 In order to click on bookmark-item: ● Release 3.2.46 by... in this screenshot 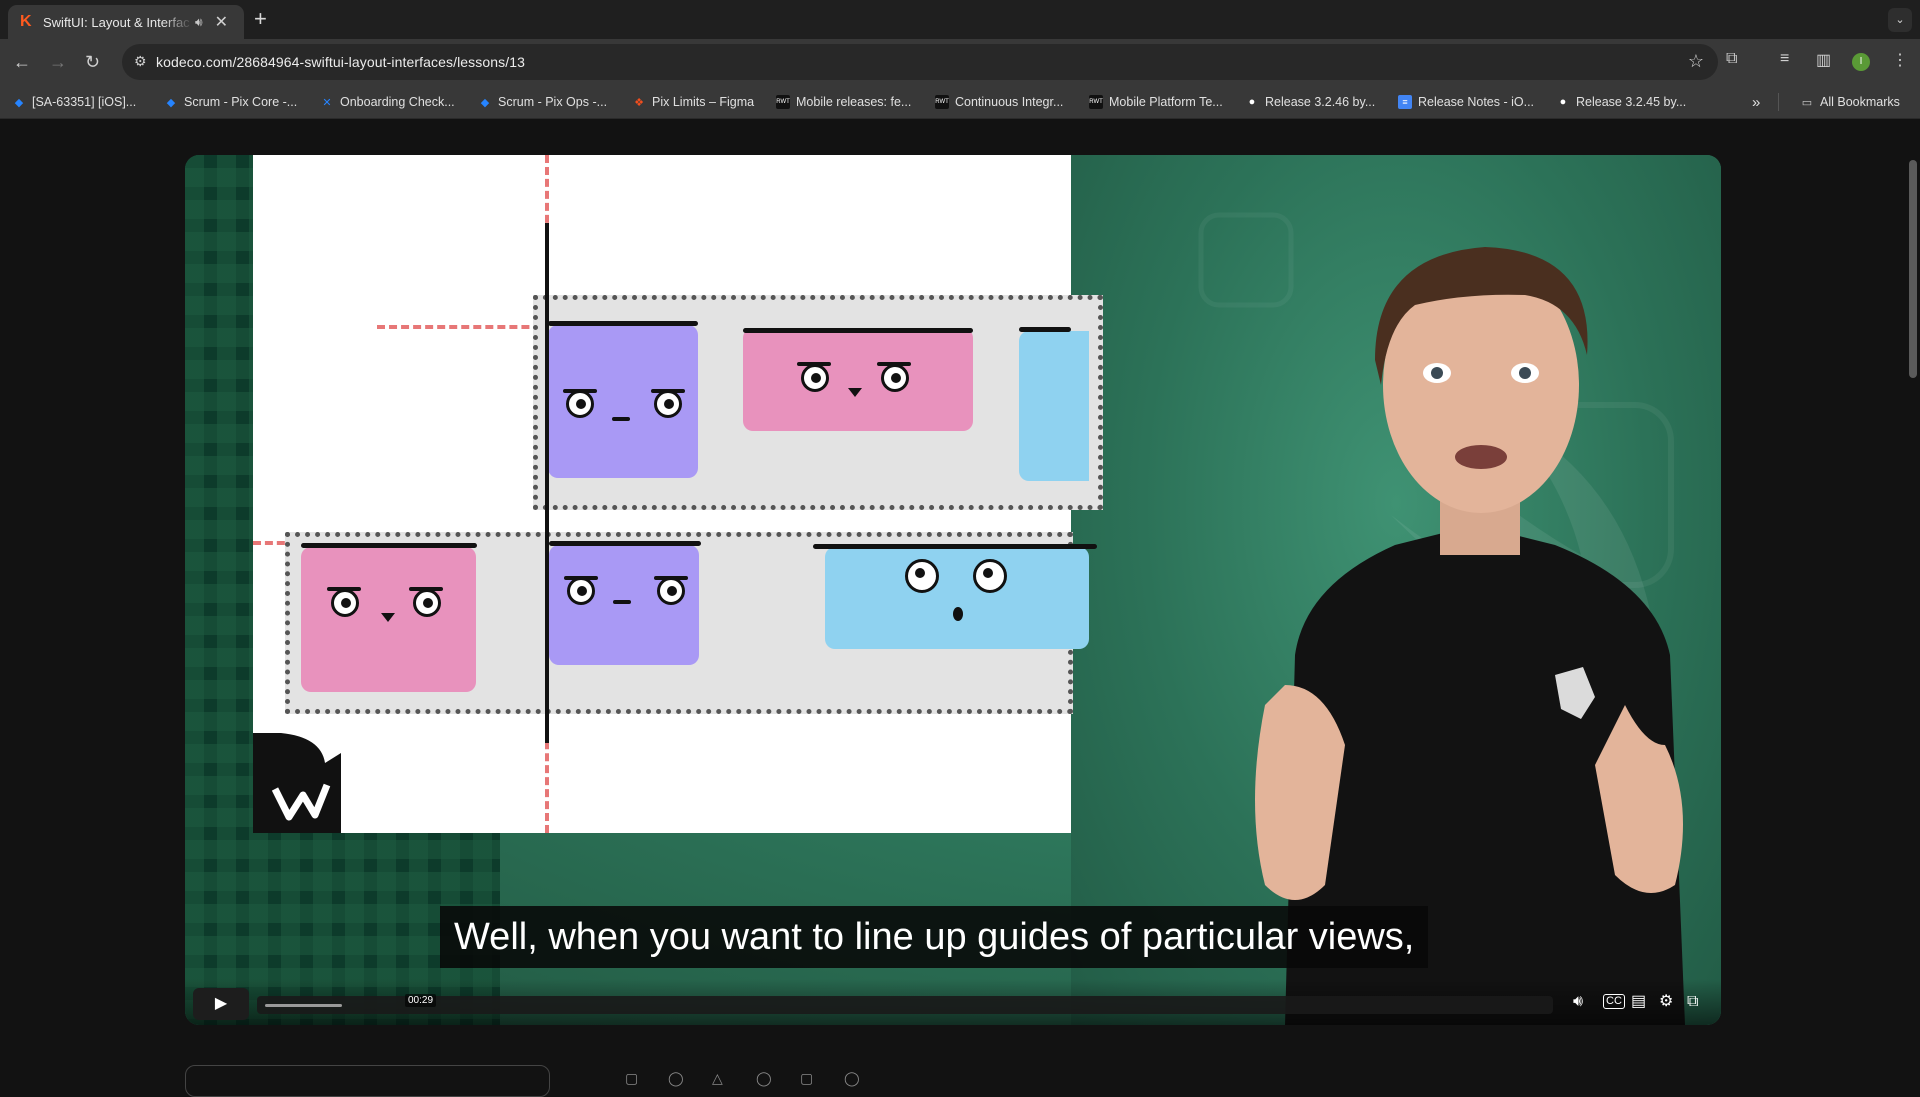, I will do `click(1310, 102)`.